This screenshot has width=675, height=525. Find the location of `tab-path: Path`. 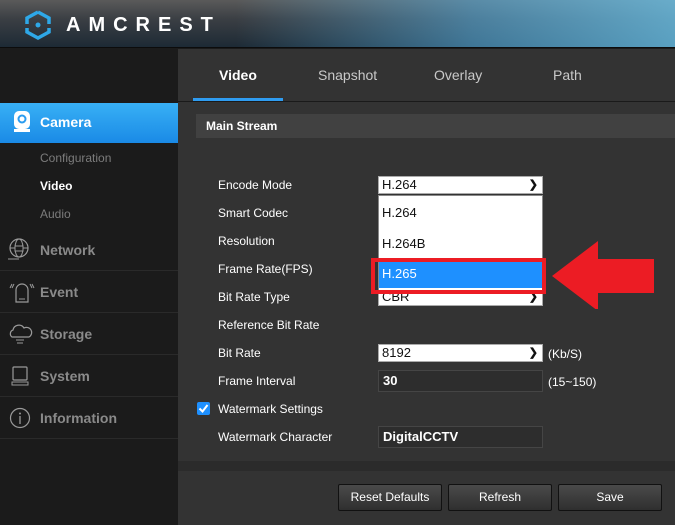

tab-path: Path is located at coordinates (567, 75).